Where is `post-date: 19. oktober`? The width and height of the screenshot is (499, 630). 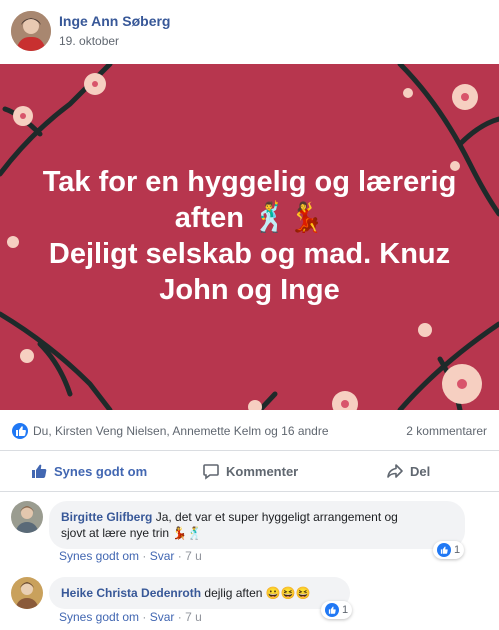
post-date: 19. oktober is located at coordinates (89, 41).